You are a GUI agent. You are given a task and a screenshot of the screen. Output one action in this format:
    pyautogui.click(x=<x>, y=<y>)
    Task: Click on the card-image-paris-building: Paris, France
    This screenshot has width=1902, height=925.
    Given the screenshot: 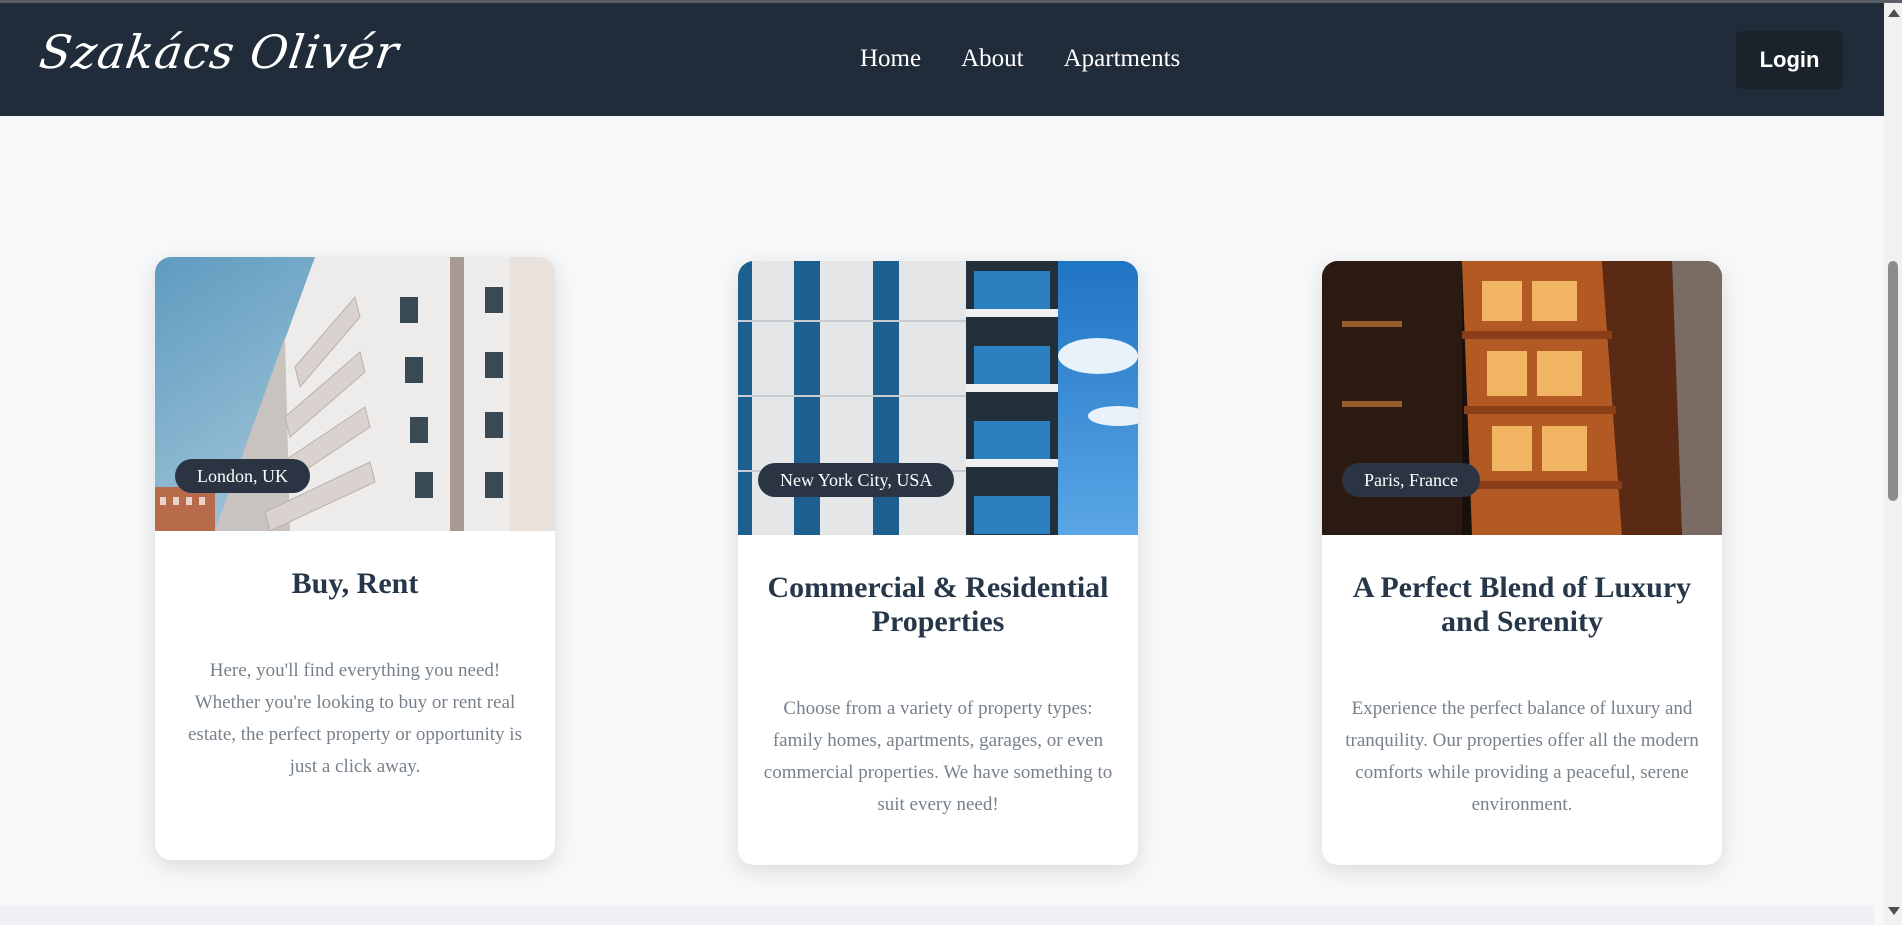 What is the action you would take?
    pyautogui.click(x=1522, y=398)
    